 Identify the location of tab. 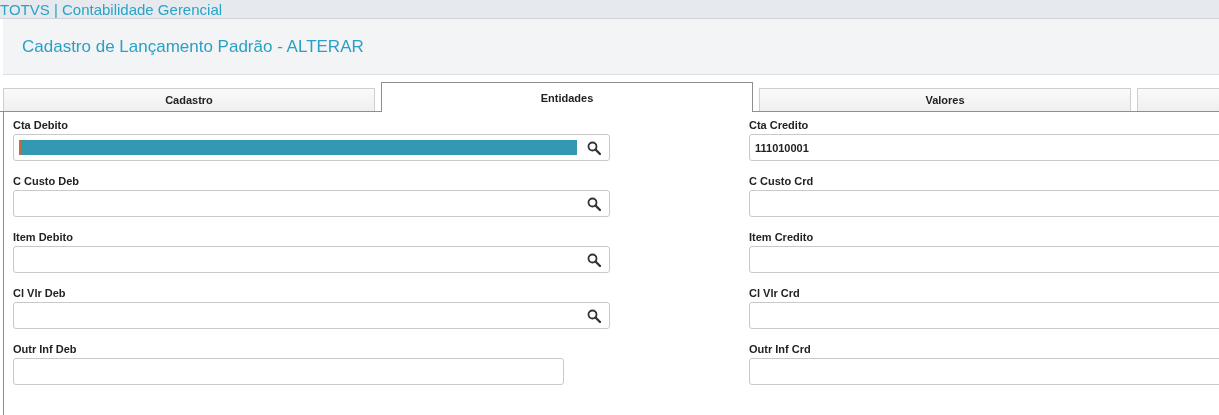
(1178, 99).